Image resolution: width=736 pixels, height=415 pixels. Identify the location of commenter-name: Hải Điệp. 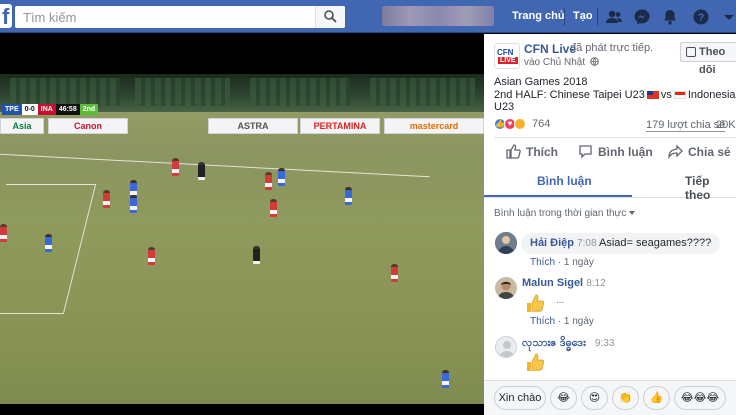
(552, 243).